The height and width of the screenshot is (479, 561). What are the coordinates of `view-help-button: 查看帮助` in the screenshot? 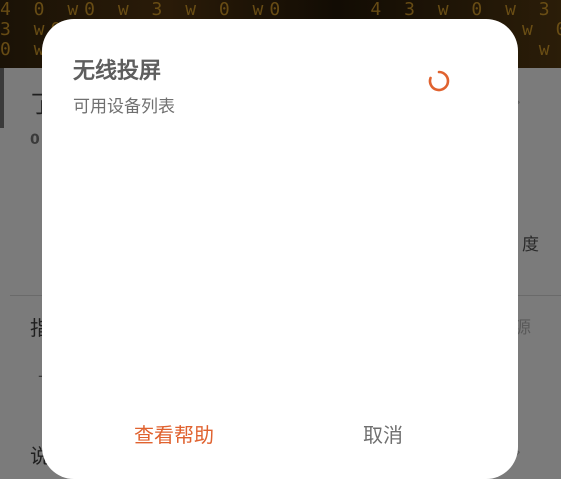 It's located at (174, 433).